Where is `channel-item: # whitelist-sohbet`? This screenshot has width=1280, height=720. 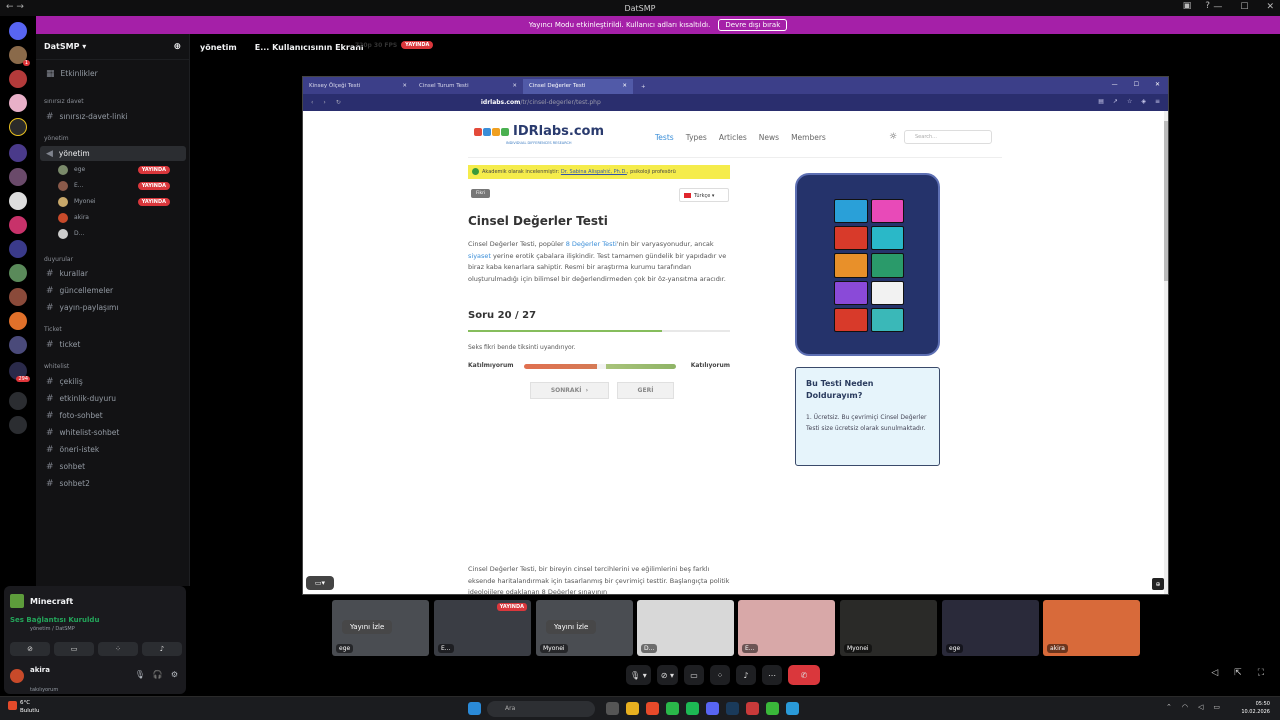 channel-item: # whitelist-sohbet is located at coordinates (113, 432).